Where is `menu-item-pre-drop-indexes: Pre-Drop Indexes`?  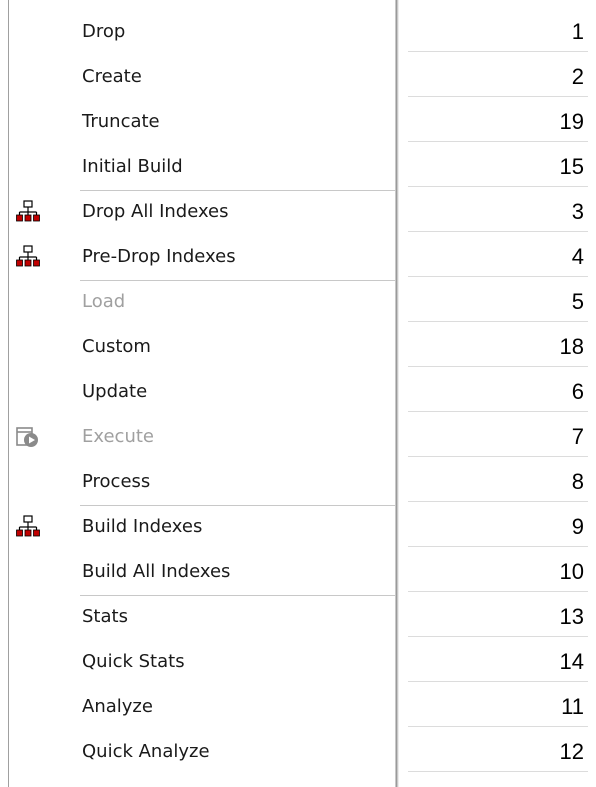
menu-item-pre-drop-indexes: Pre-Drop Indexes is located at coordinates (197, 256).